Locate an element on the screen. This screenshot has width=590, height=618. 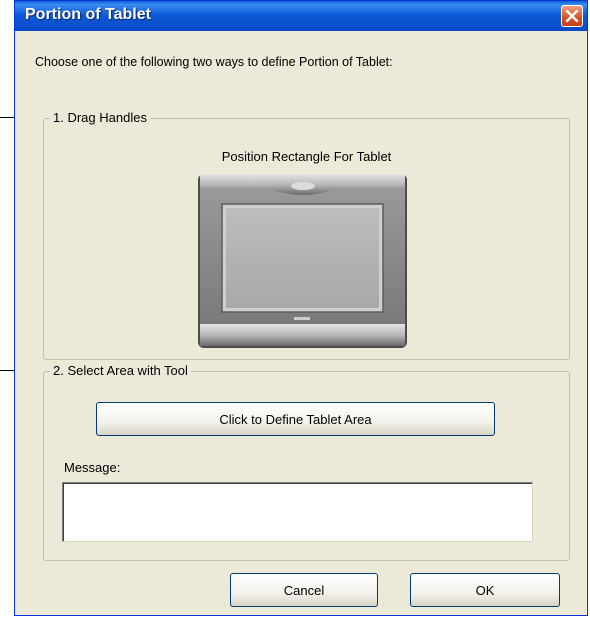
define-tablet-area-button: Click to Define Tablet Area is located at coordinates (295, 419).